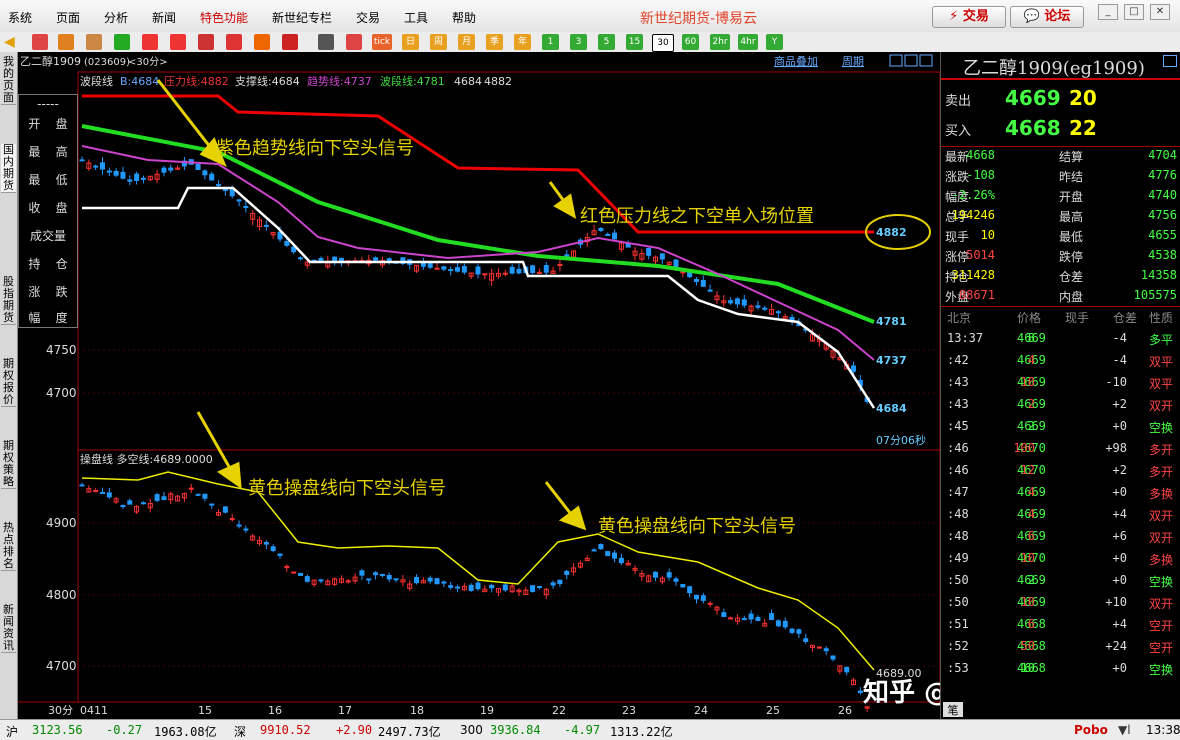 The width and height of the screenshot is (1180, 740). I want to click on period-month: 月, so click(466, 42).